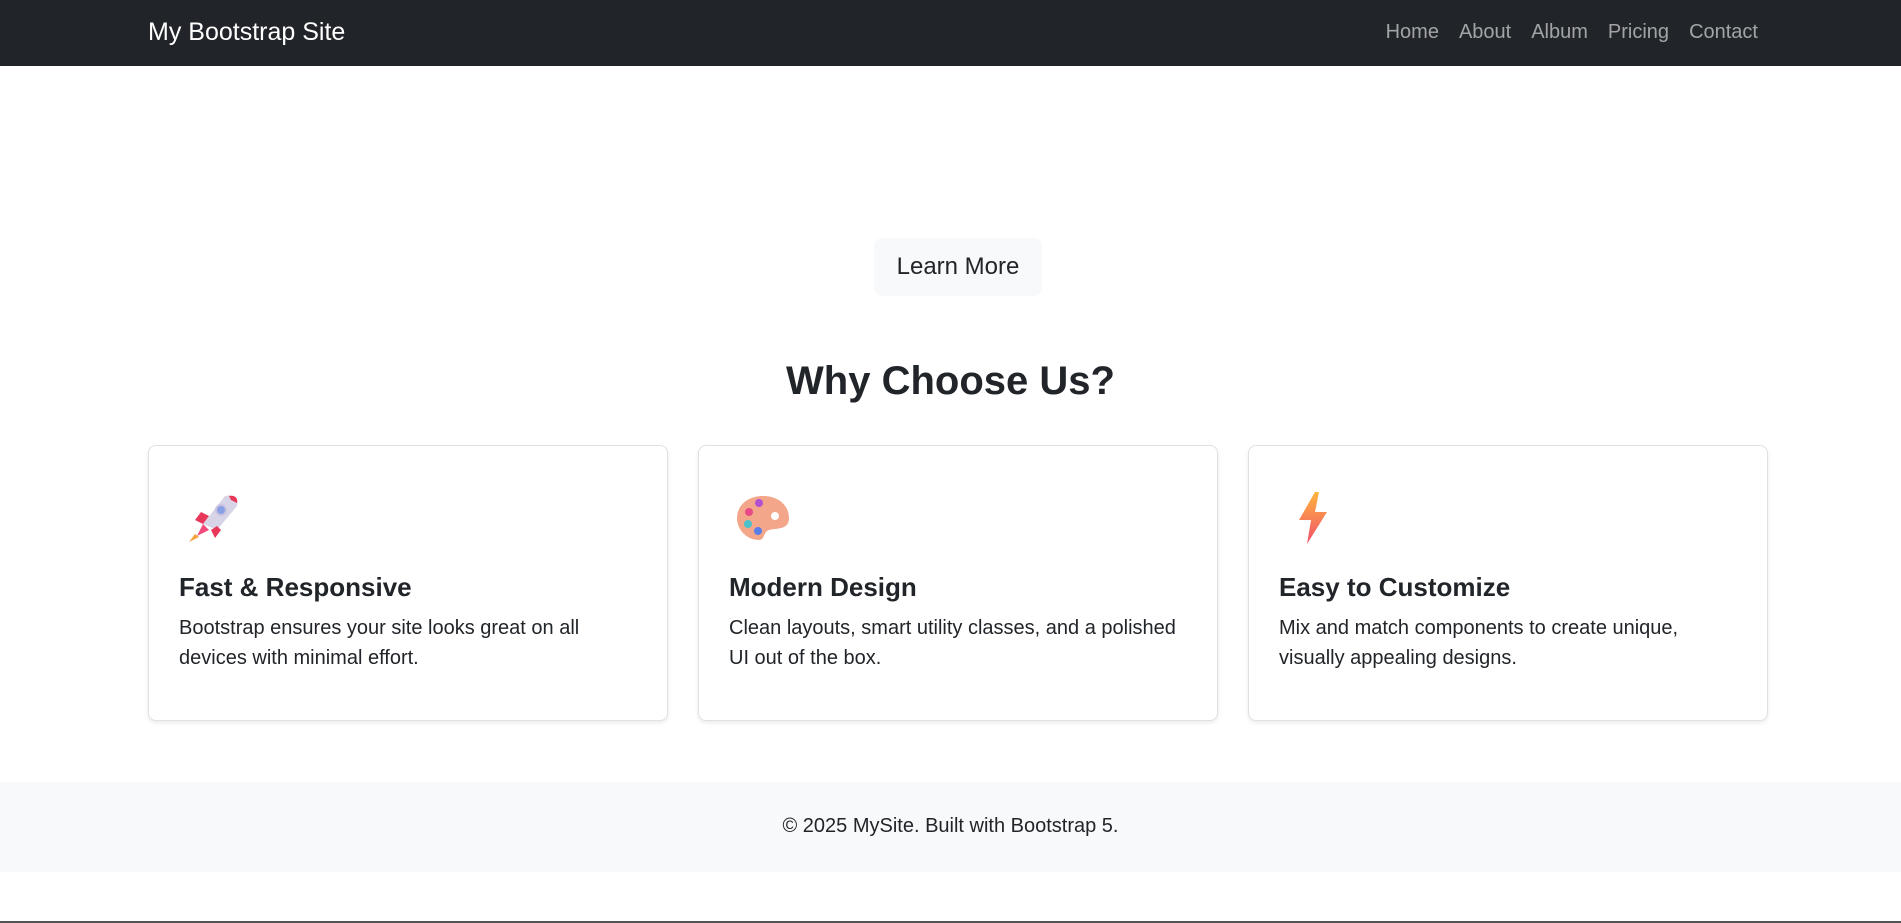 Image resolution: width=1901 pixels, height=923 pixels. Describe the element at coordinates (958, 267) in the screenshot. I see `learn-more-button: Learn More` at that location.